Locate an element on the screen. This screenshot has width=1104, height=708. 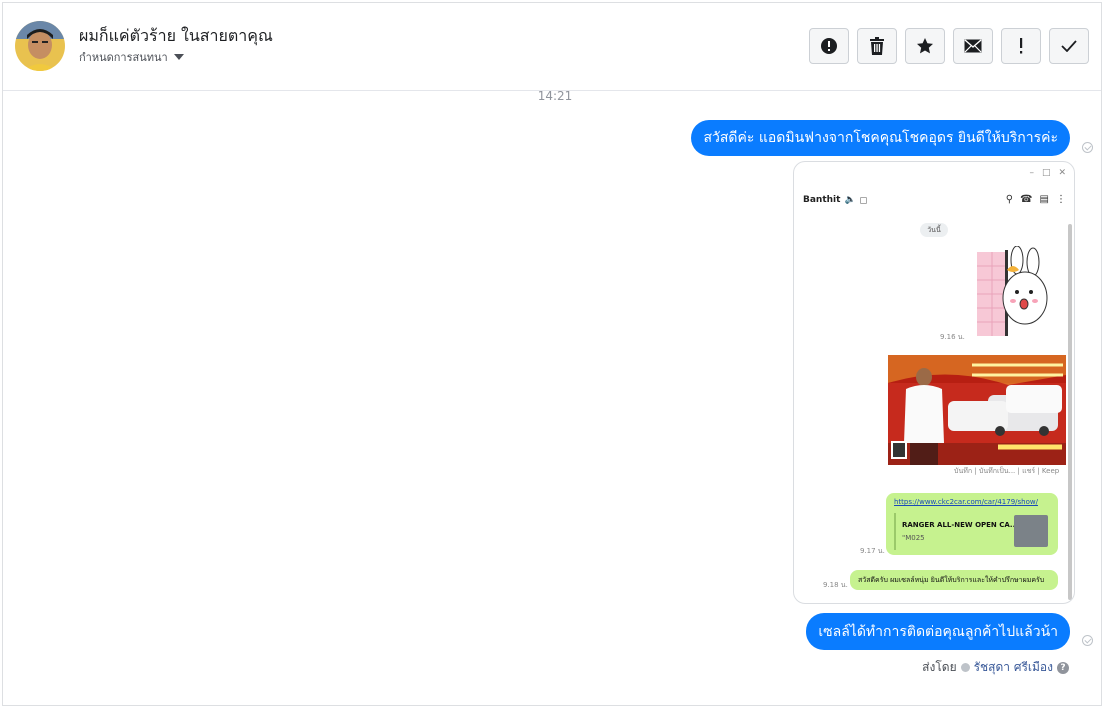
checkmark-icon is located at coordinates (1069, 46).